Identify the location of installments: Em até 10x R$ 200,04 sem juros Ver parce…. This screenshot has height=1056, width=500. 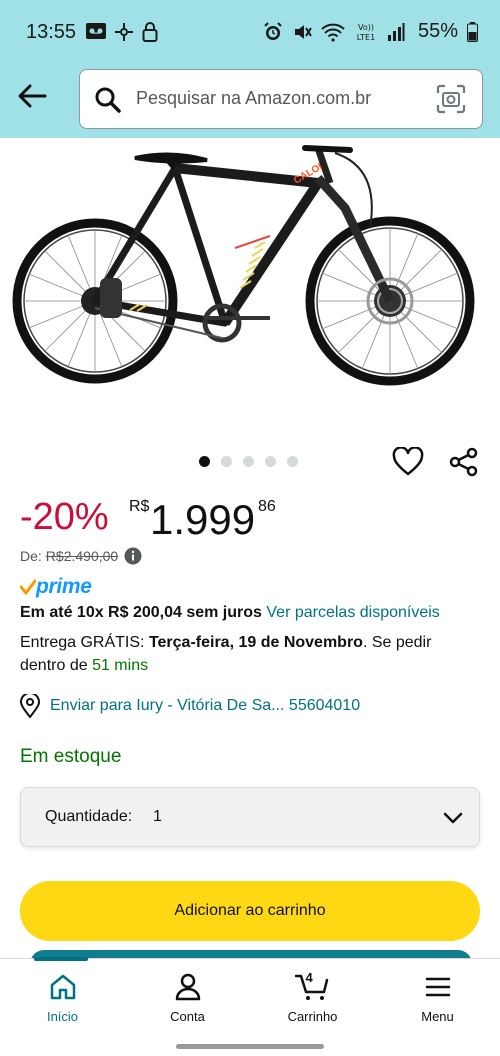
(230, 613).